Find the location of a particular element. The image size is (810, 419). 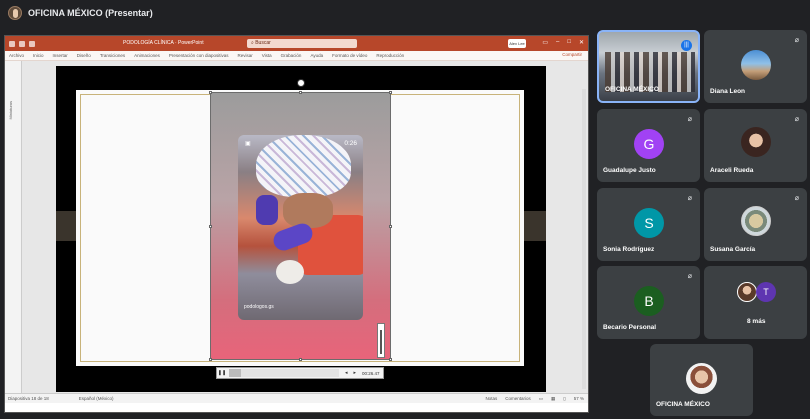

thumbnail-pane: Miniaturas is located at coordinates (13, 232).